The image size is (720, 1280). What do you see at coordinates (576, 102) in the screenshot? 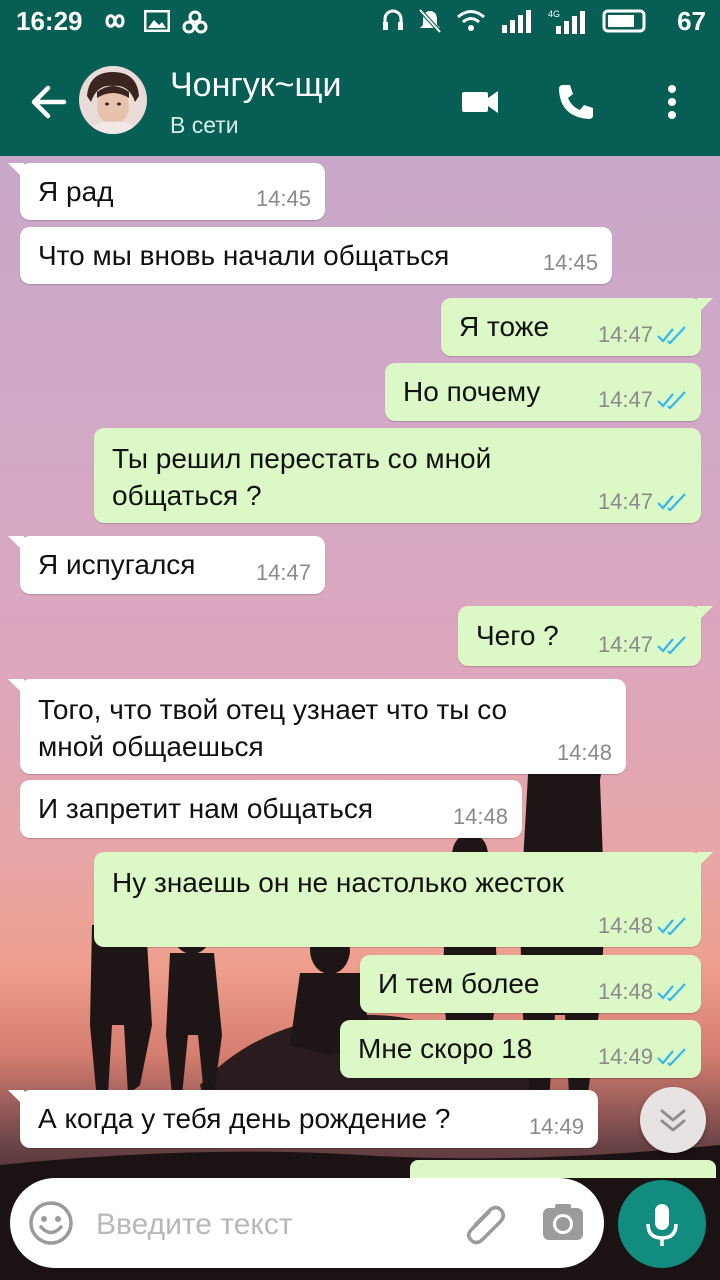
I see `voice-call-icon` at bounding box center [576, 102].